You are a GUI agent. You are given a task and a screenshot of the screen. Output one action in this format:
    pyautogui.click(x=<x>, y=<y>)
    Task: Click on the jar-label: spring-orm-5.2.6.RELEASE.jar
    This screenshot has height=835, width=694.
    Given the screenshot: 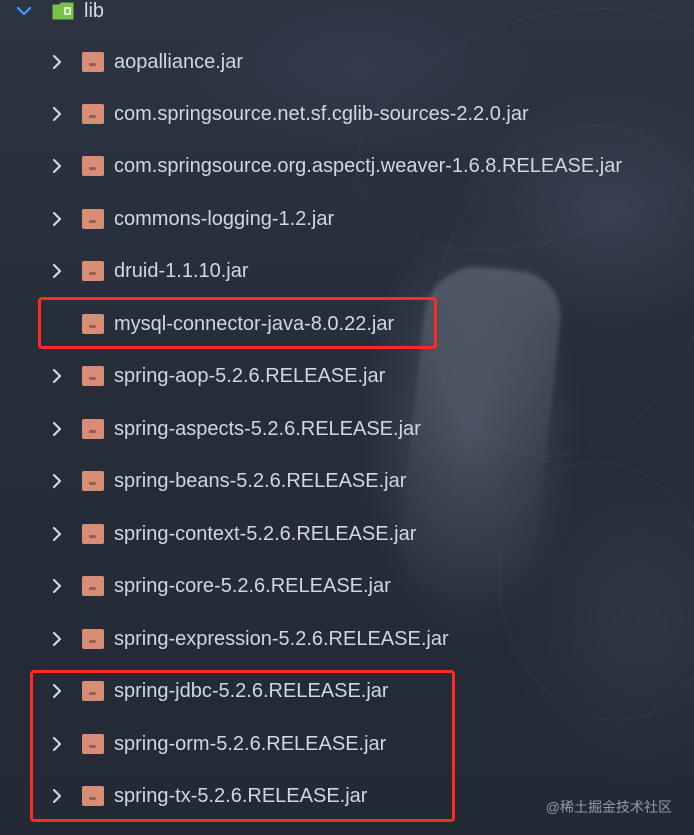 What is the action you would take?
    pyautogui.click(x=250, y=744)
    